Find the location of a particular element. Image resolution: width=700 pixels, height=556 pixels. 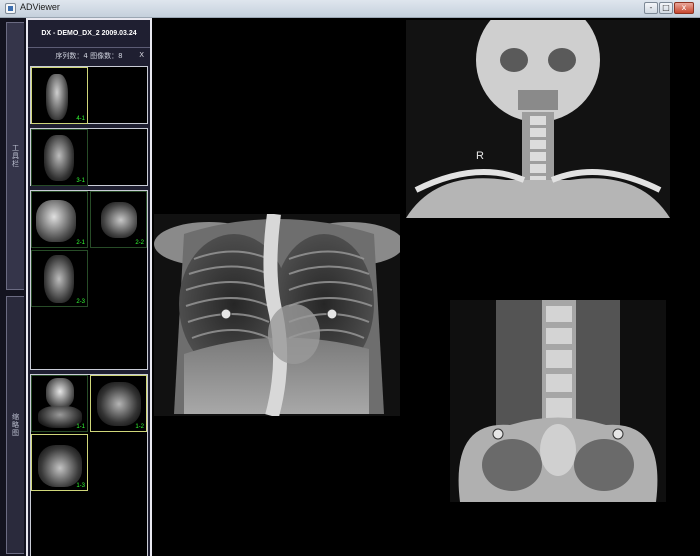

tab-rail: 工具栏 缩略图 is located at coordinates (13, 287).